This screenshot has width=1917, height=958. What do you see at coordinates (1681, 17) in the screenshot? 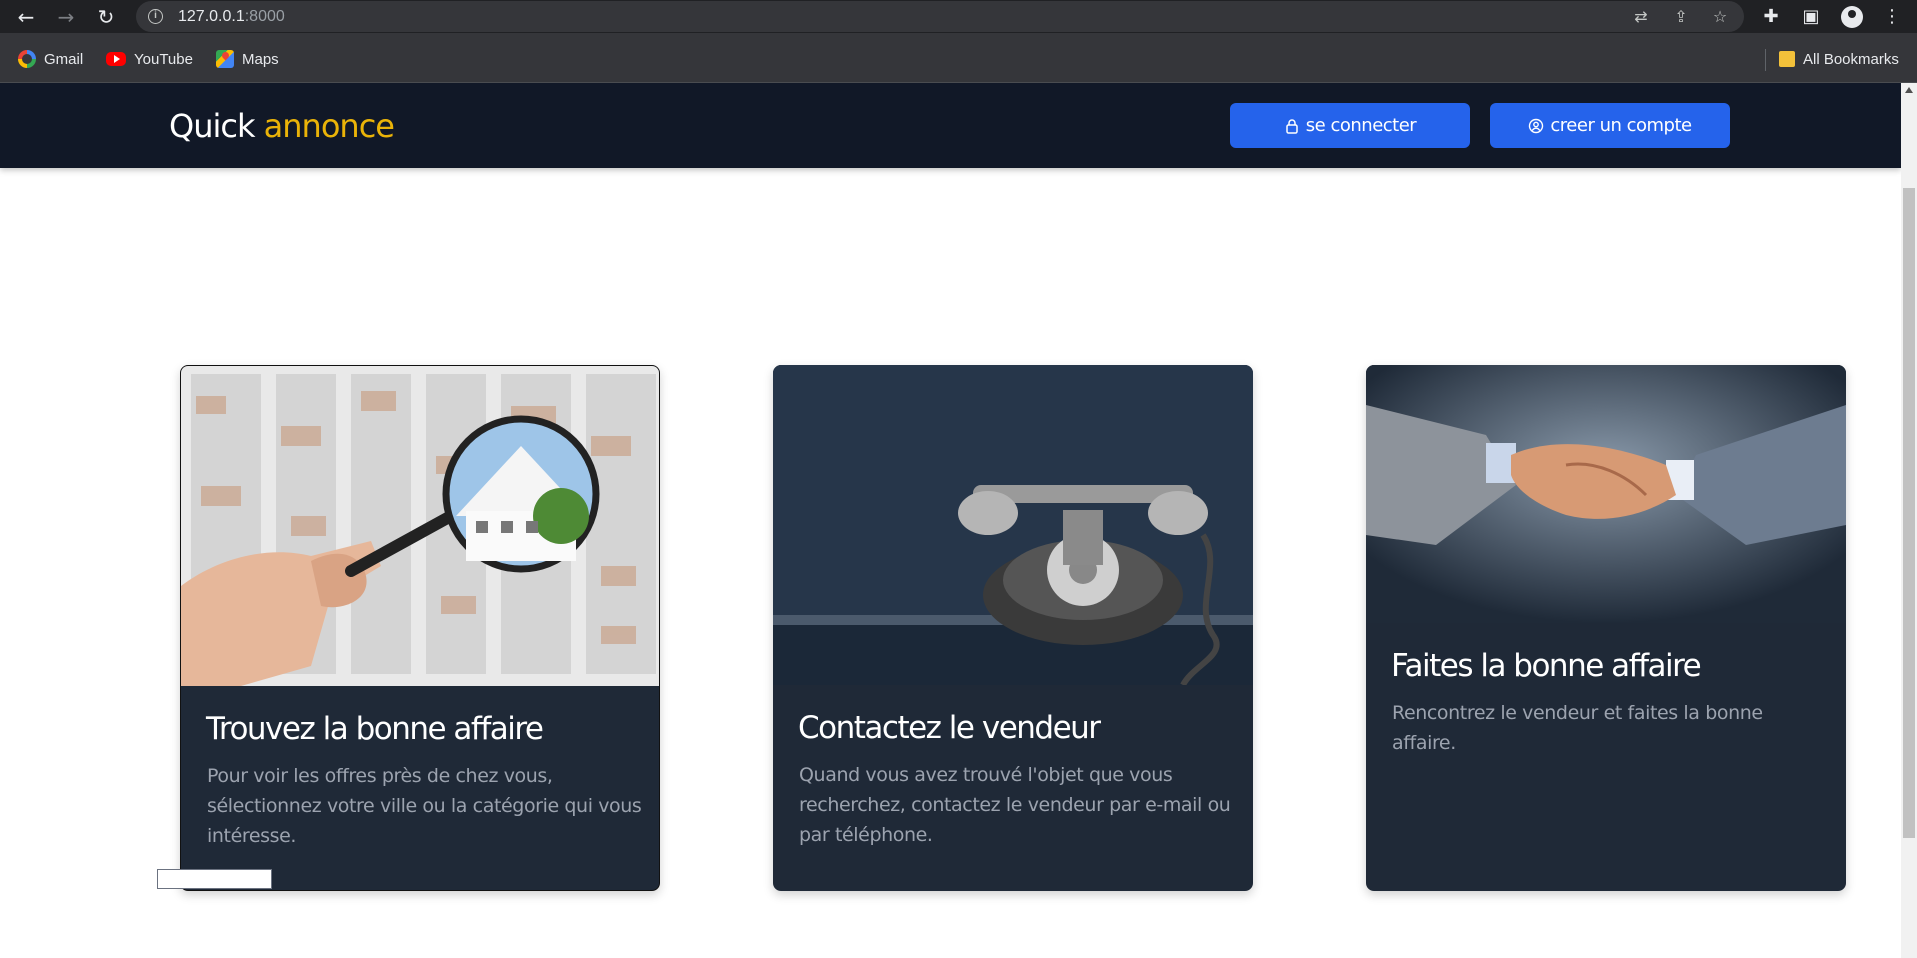
I see `share-icon: ⇪` at bounding box center [1681, 17].